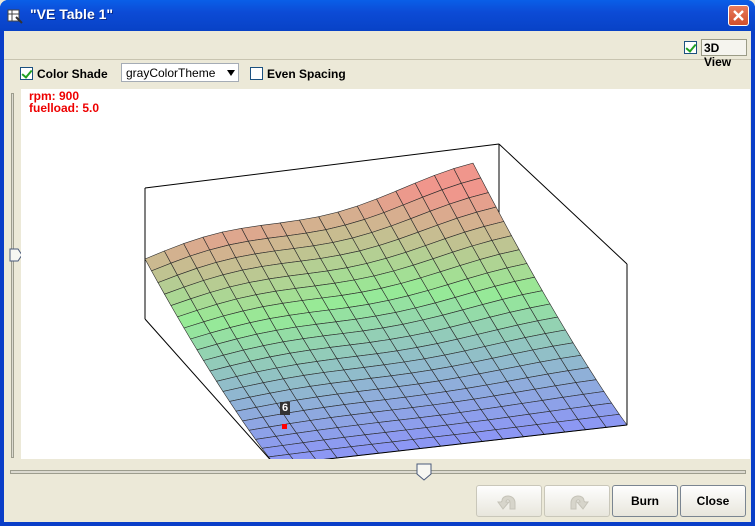 The image size is (755, 526). Describe the element at coordinates (563, 204) in the screenshot. I see `box-edge-right-top` at that location.